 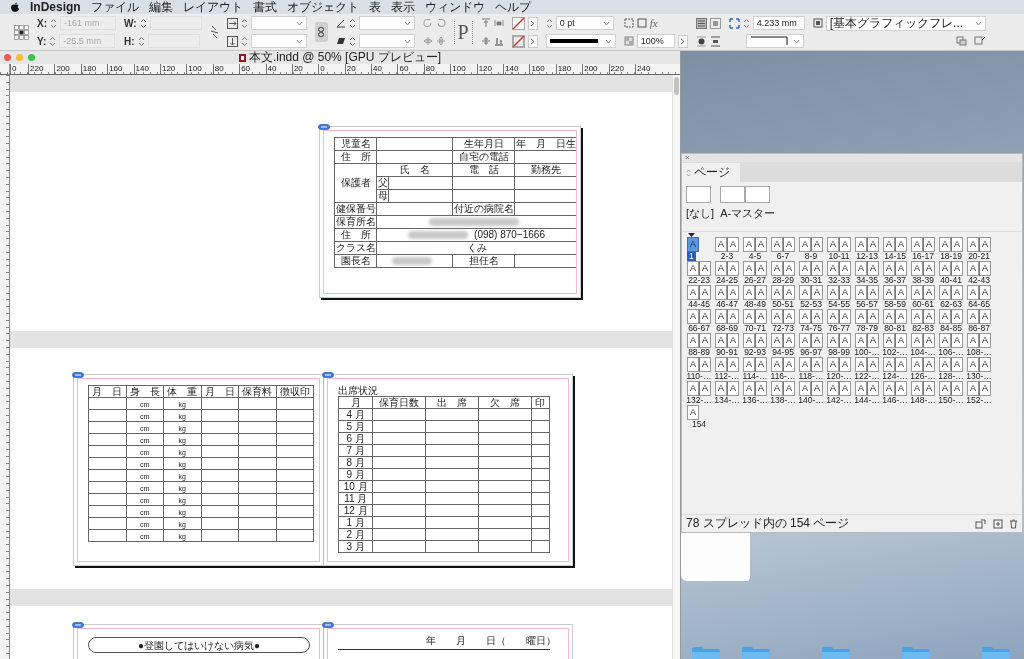 I want to click on align-top-icon, so click(x=485, y=23).